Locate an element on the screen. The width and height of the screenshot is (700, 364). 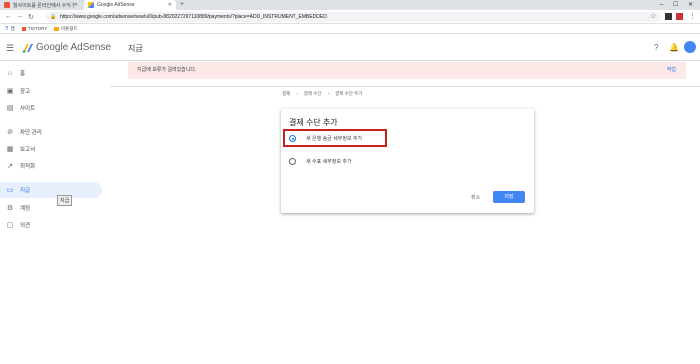
browser-menu-icon: ⋮ is located at coordinates (692, 16).